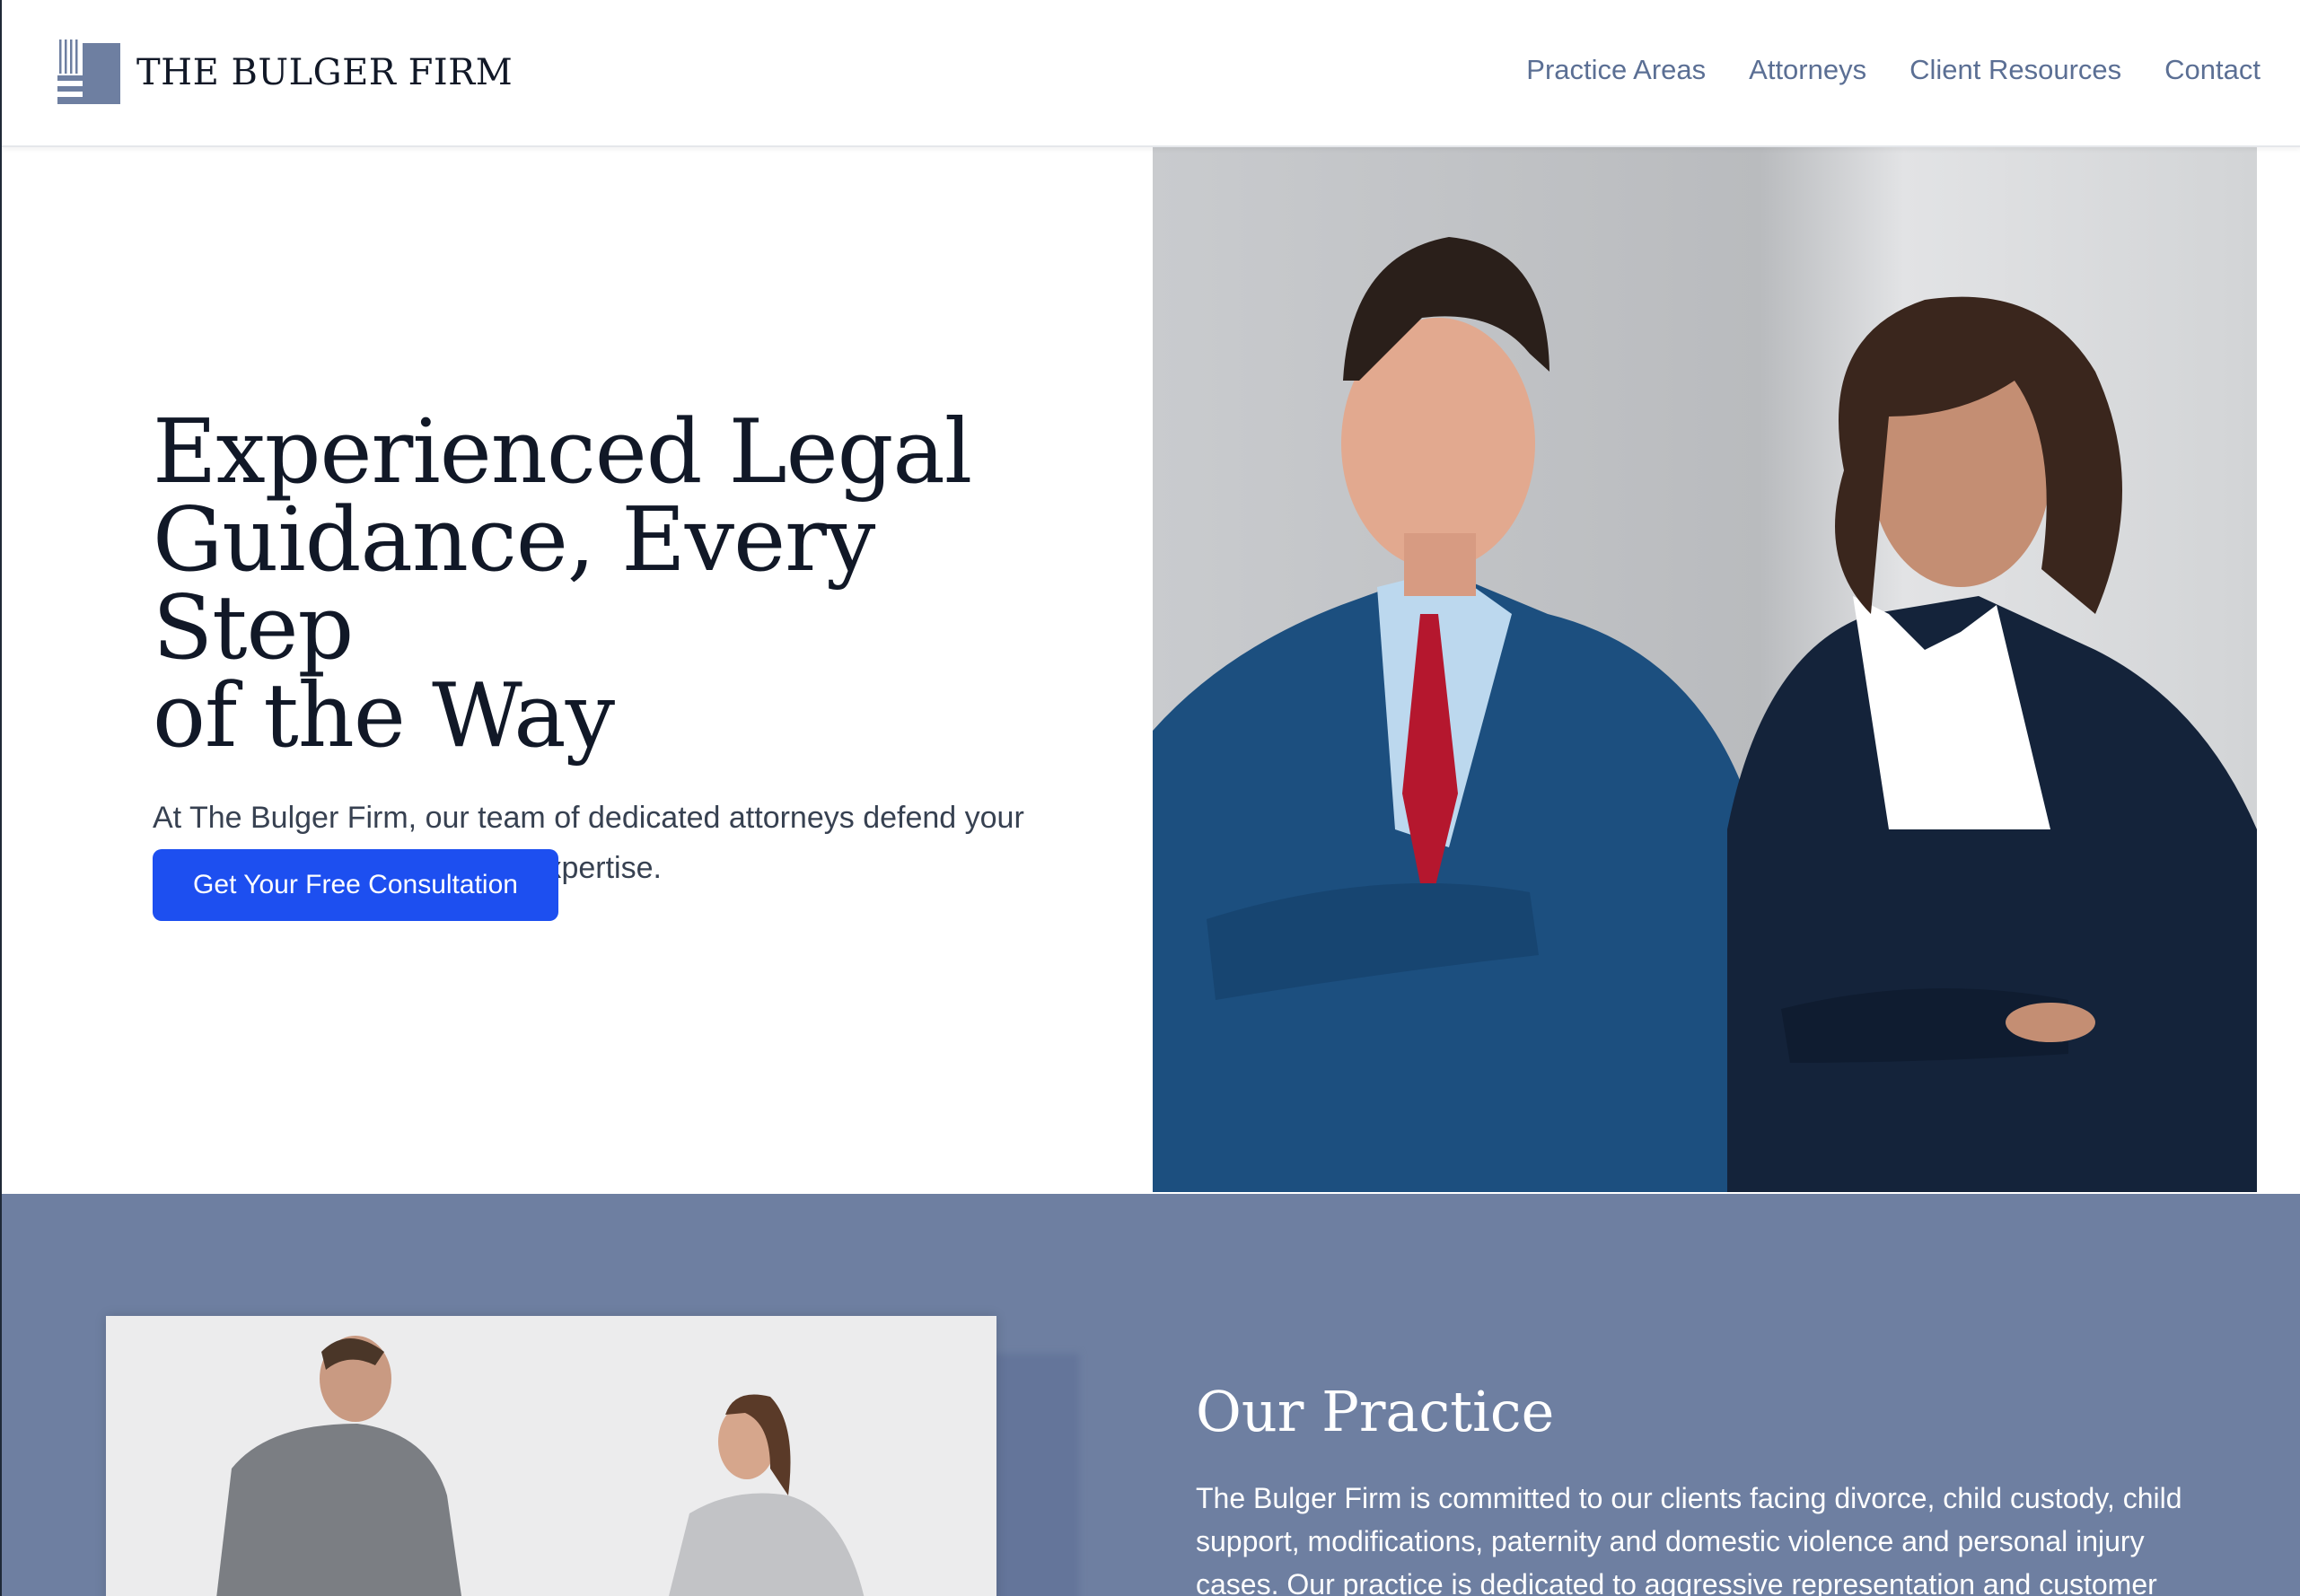 Image resolution: width=2300 pixels, height=1596 pixels. I want to click on columns-building-icon, so click(88, 71).